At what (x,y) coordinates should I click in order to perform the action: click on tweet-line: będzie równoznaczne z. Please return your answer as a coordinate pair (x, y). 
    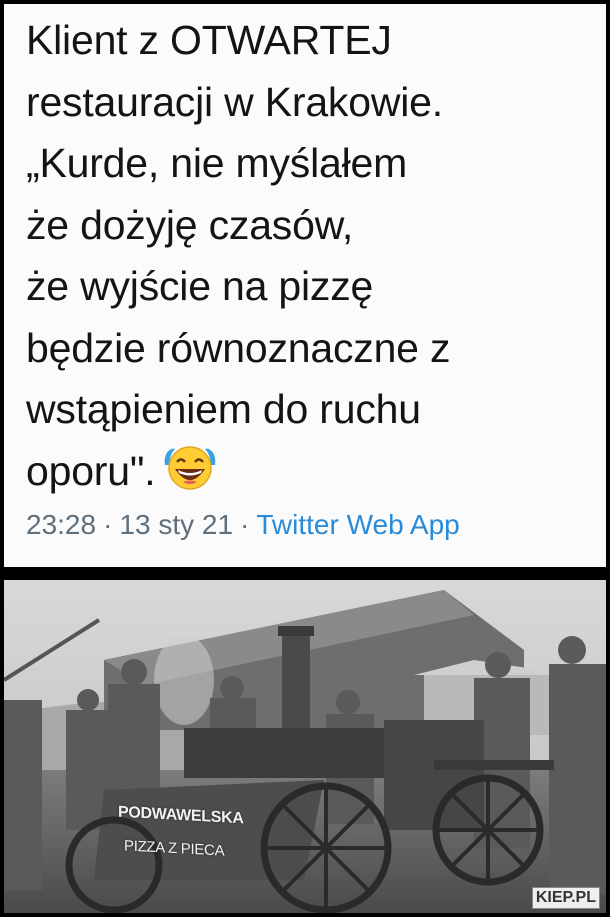
    Looking at the image, I should click on (238, 347).